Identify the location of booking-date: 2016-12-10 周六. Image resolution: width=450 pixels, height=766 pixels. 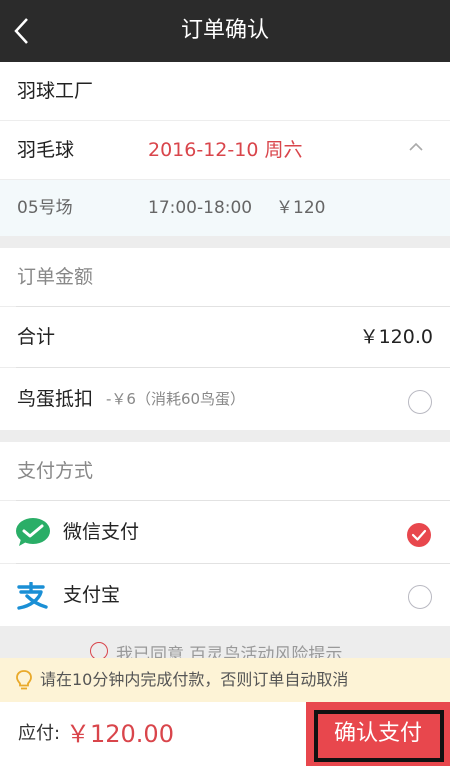
(225, 150).